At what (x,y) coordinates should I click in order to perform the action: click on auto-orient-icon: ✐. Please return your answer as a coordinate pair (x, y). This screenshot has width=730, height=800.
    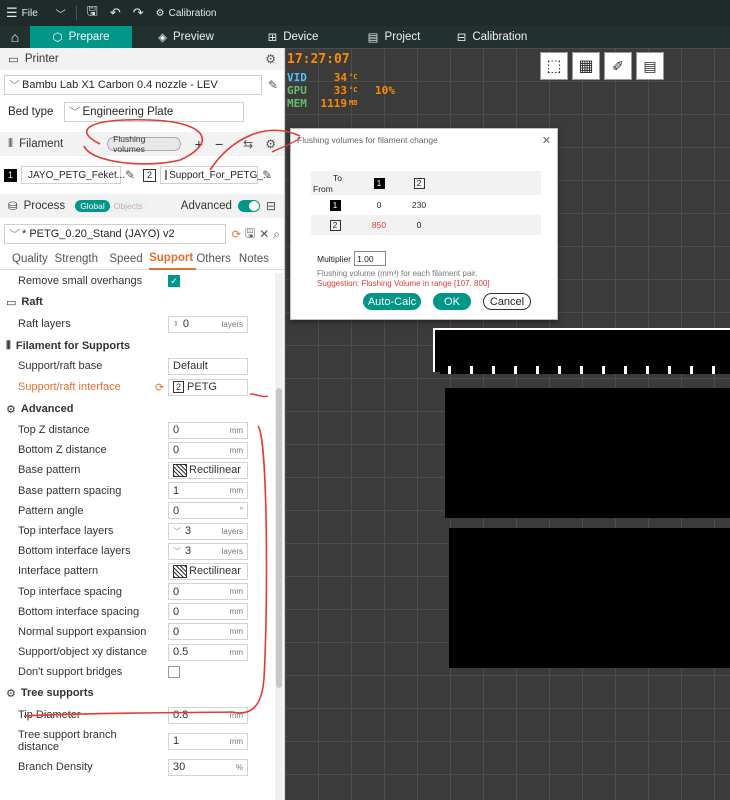
    Looking at the image, I should click on (618, 66).